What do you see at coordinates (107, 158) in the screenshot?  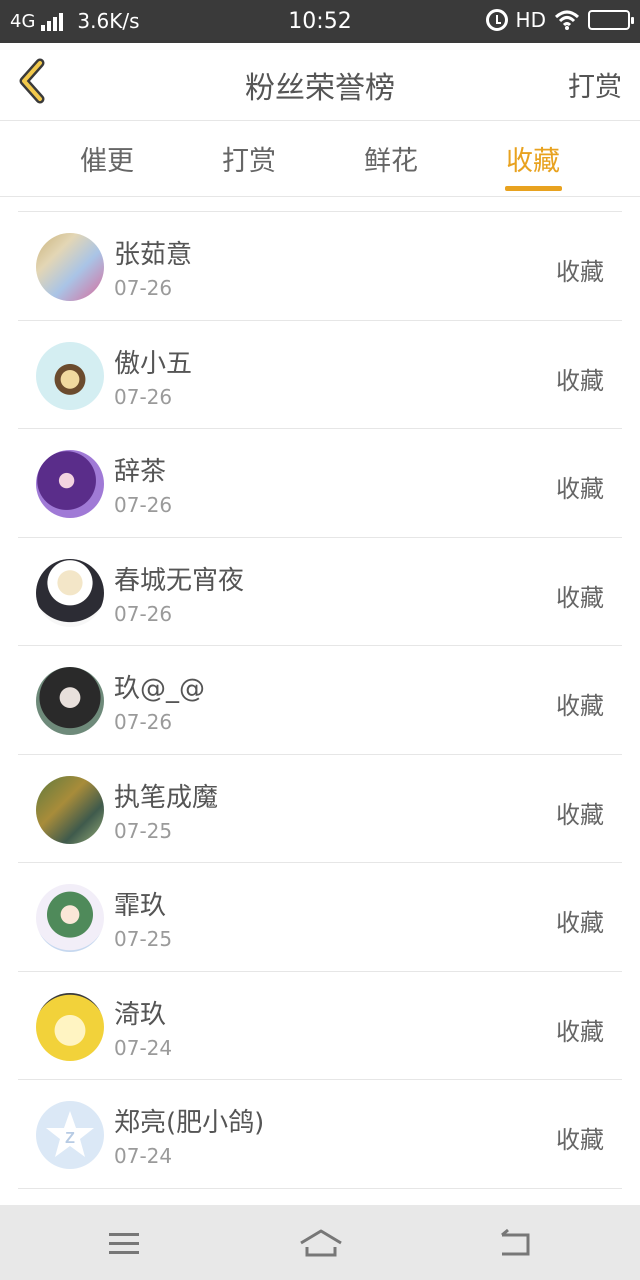 I see `tab-urge: 催更` at bounding box center [107, 158].